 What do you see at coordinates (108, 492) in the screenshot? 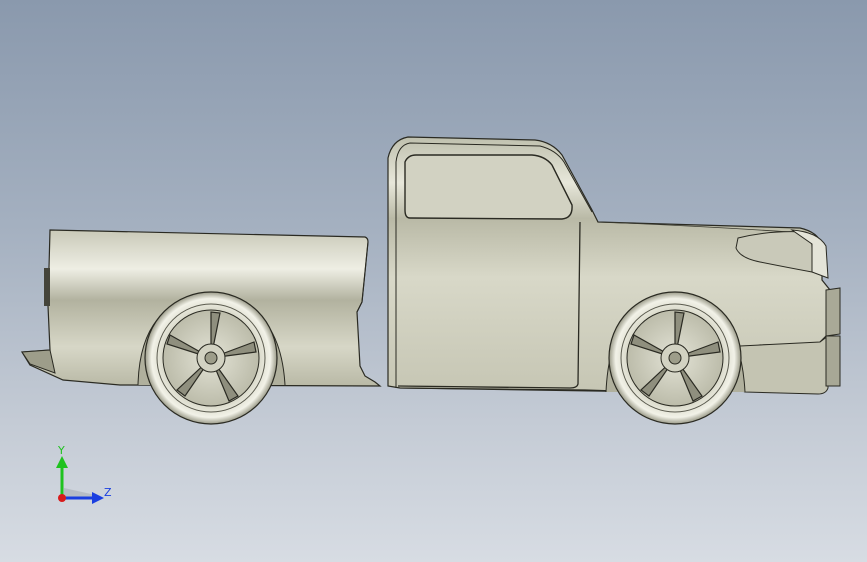
I see `z-axis-label: Z` at bounding box center [108, 492].